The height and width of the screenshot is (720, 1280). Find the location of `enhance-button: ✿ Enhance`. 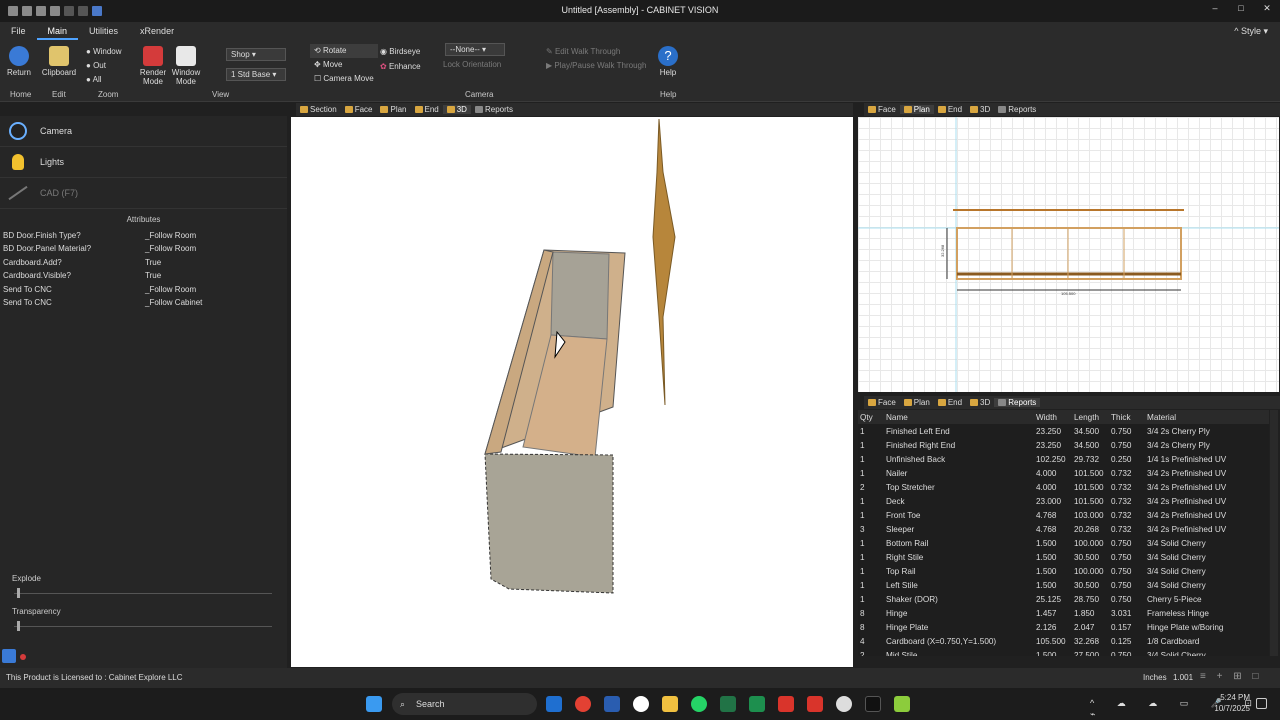

enhance-button: ✿ Enhance is located at coordinates (400, 66).